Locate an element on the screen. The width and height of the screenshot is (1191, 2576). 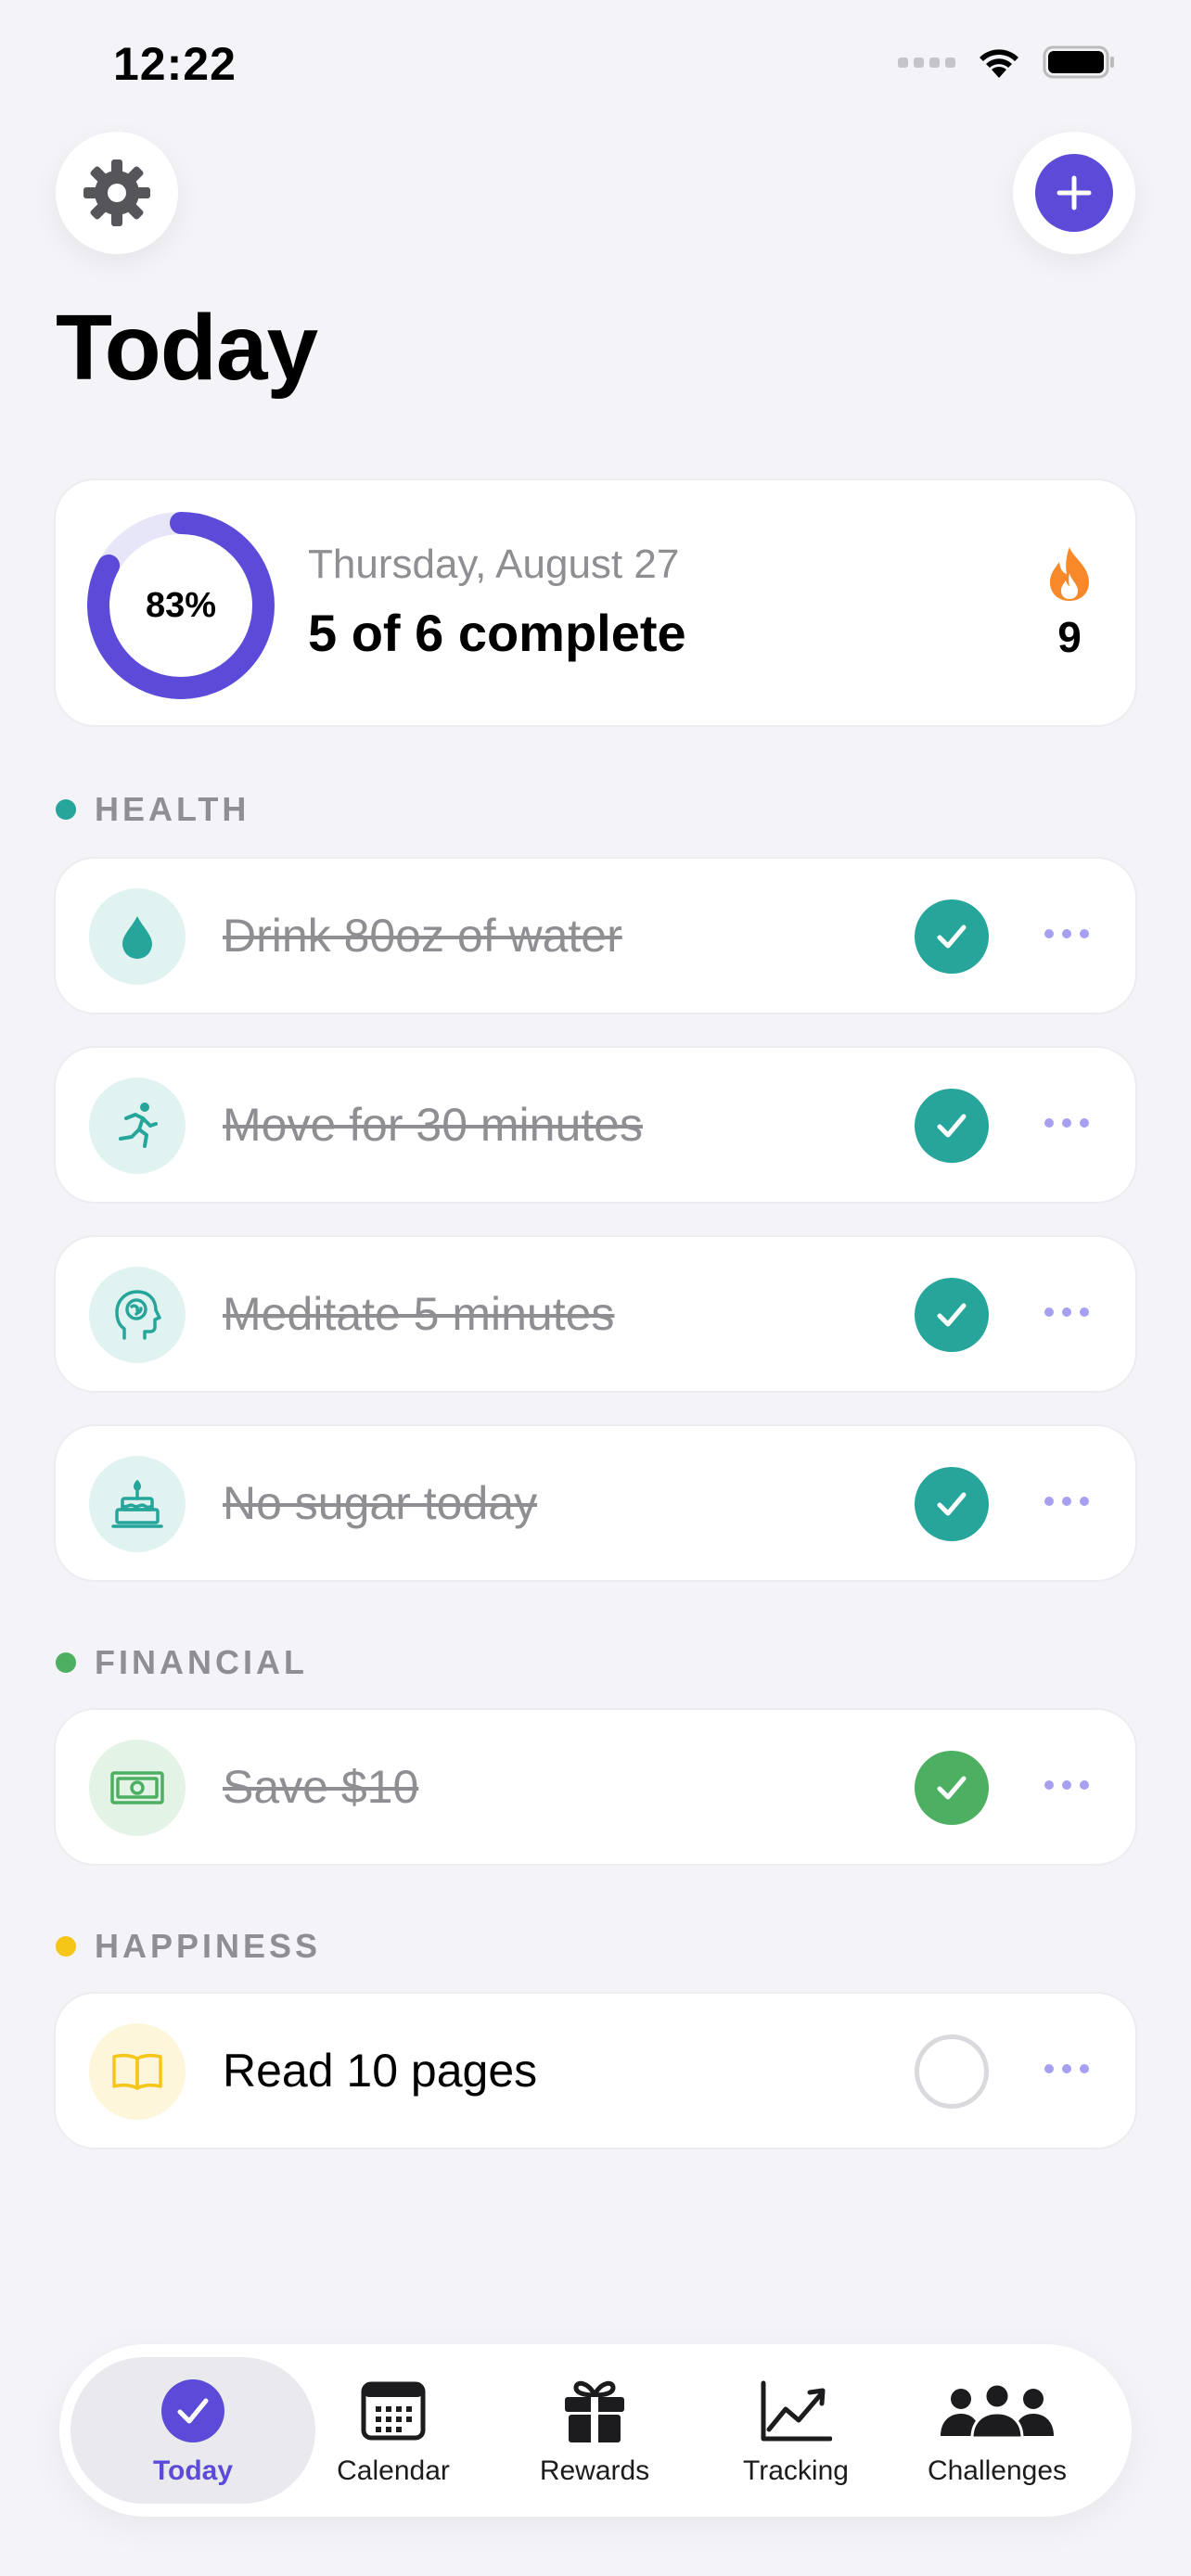
flame-icon is located at coordinates (1069, 574).